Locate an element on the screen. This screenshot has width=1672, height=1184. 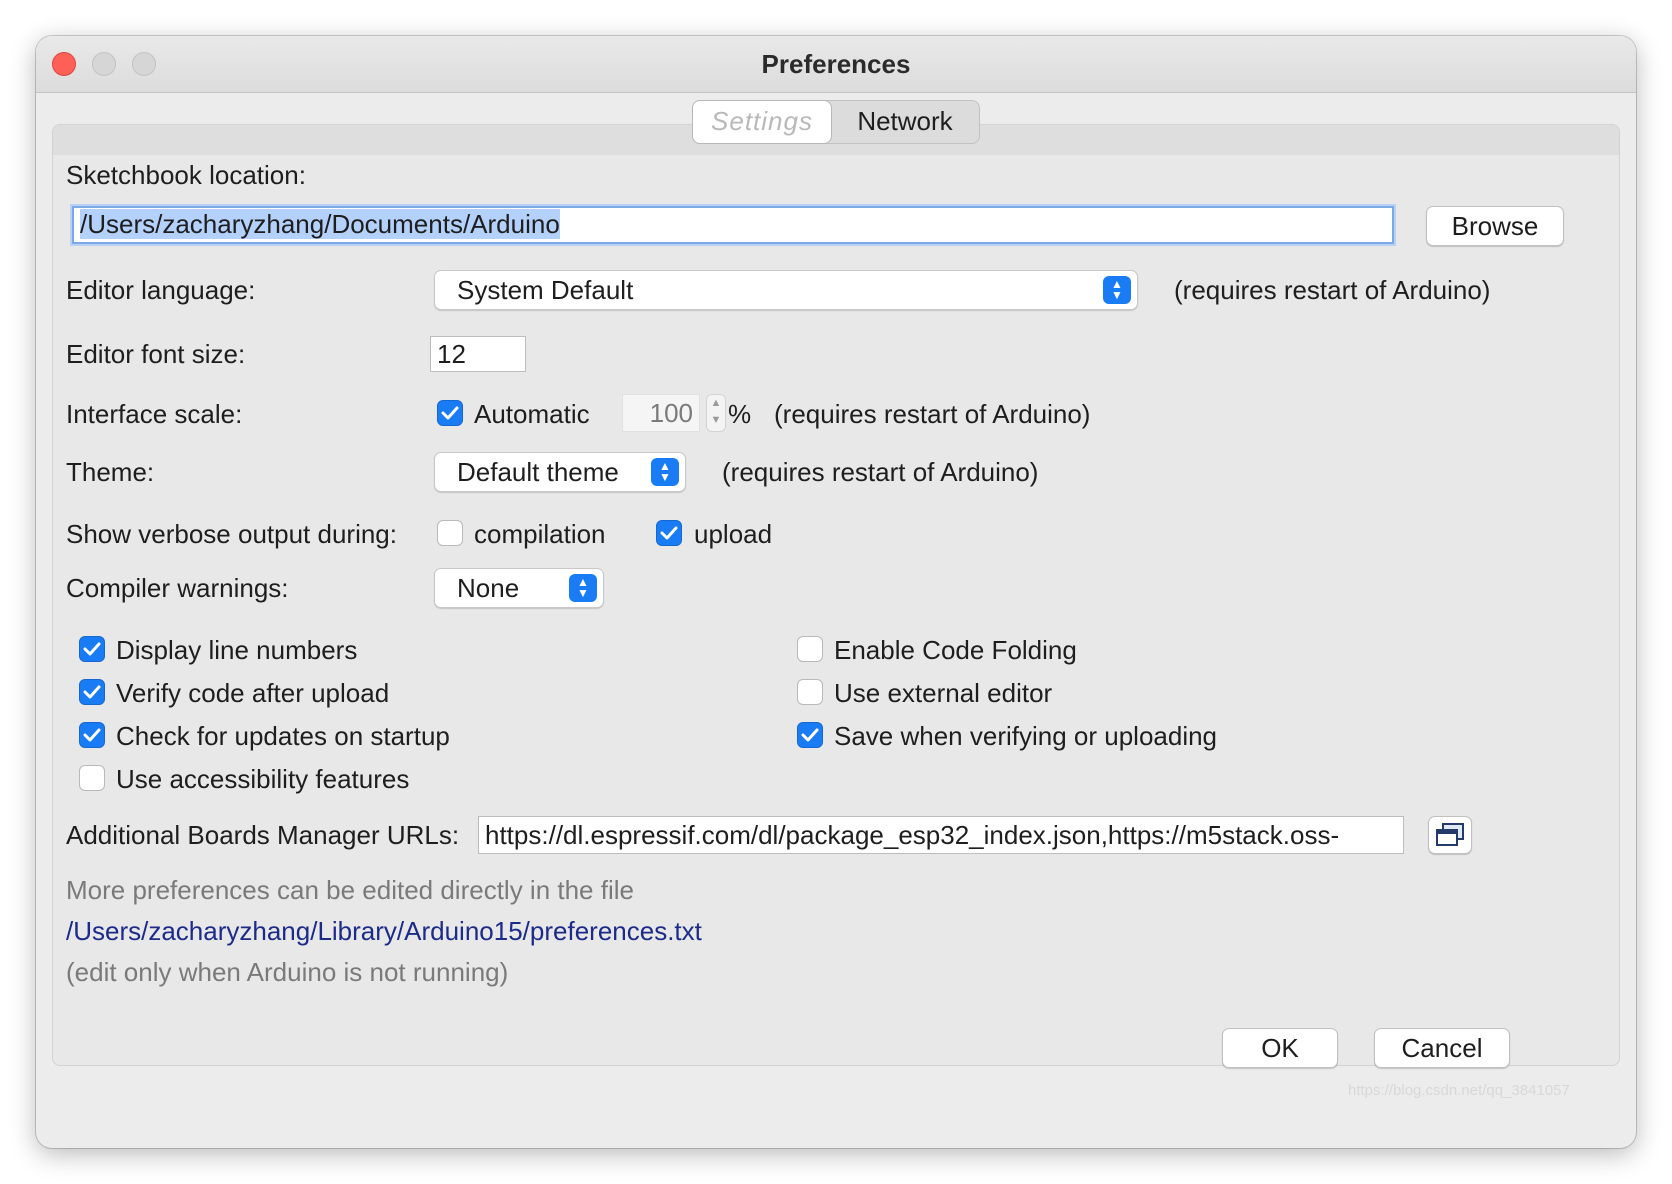
font-size-label: Editor font size: is located at coordinates (156, 354).